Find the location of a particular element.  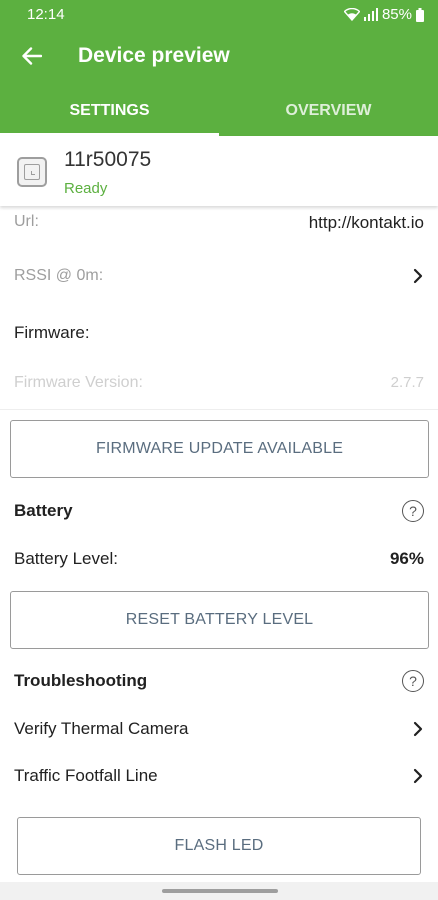

flash-led-label: FLASH LED is located at coordinates (219, 845).